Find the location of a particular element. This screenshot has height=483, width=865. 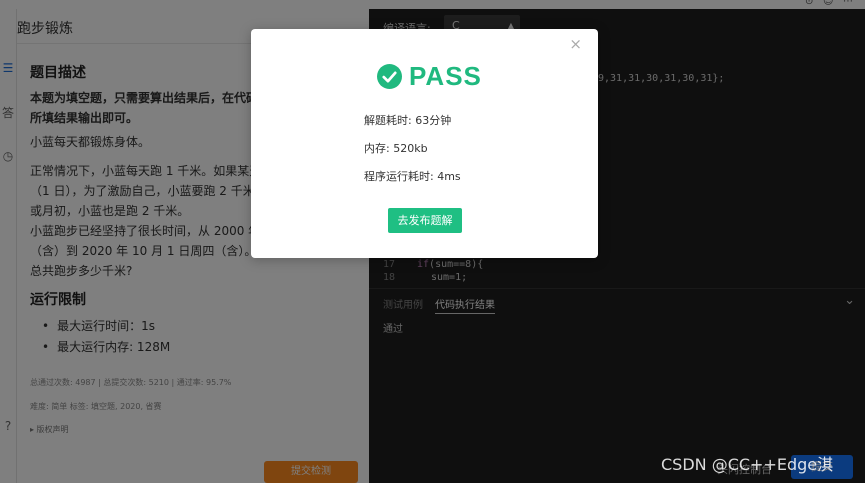

run-time: 程序运行耗时: 4ms is located at coordinates (412, 176).